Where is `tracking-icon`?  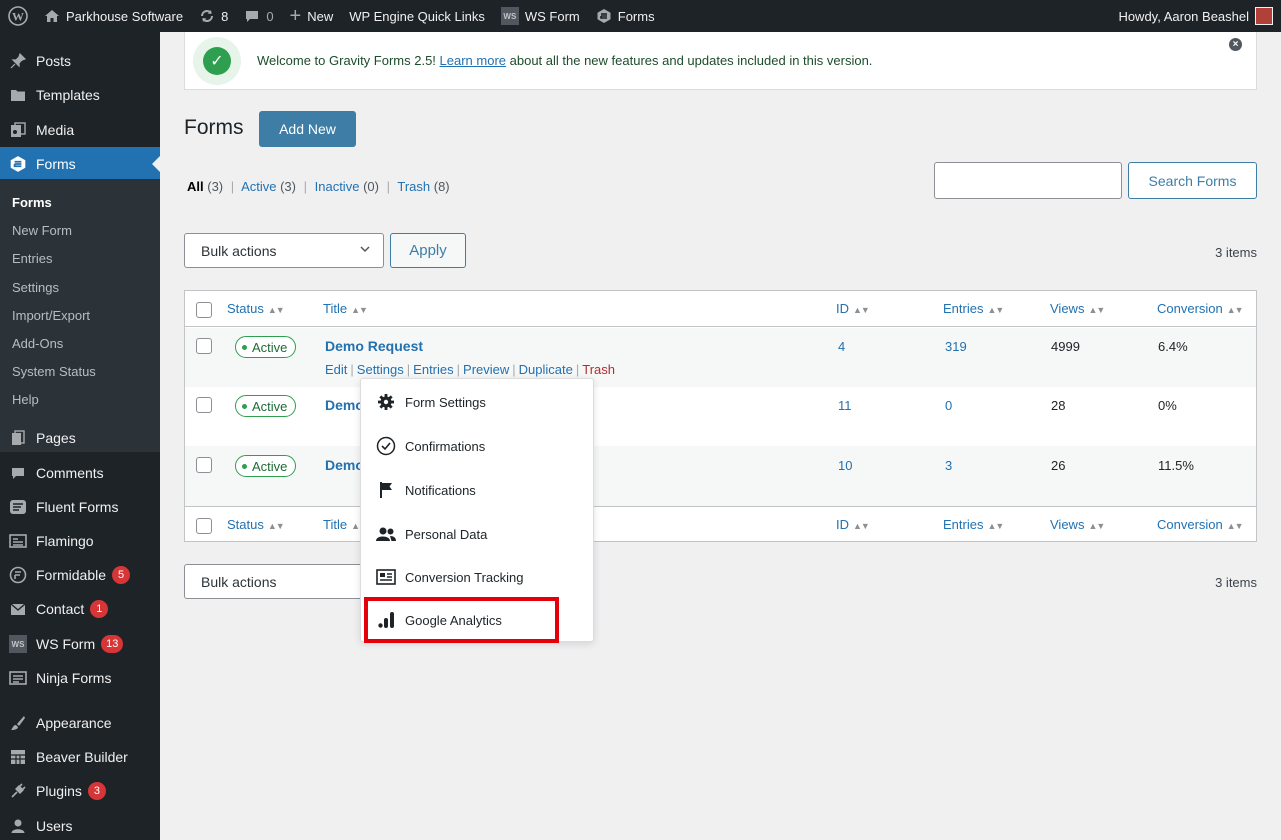
tracking-icon is located at coordinates (386, 577).